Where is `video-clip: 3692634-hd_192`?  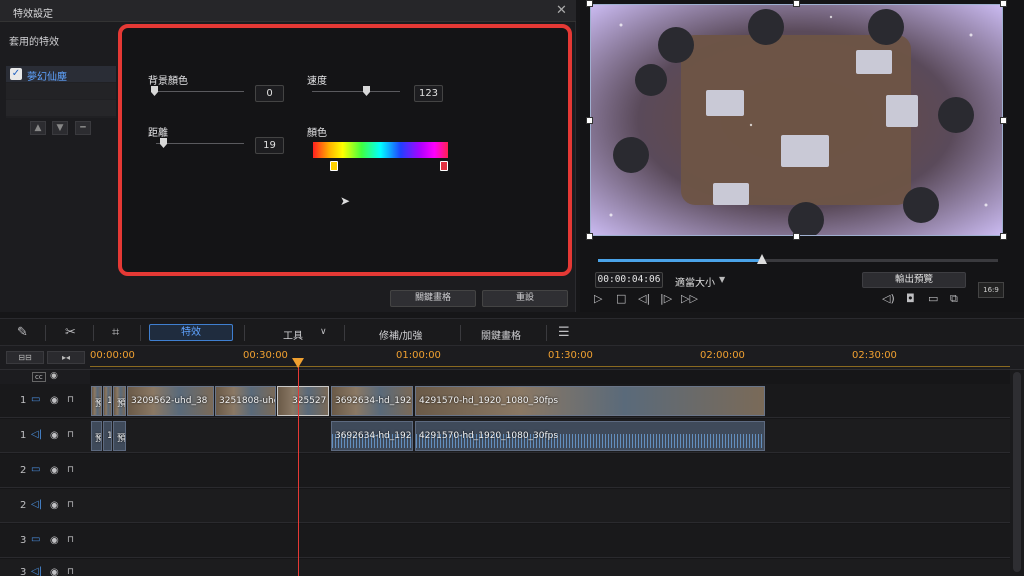
video-clip: 3692634-hd_192 is located at coordinates (372, 401).